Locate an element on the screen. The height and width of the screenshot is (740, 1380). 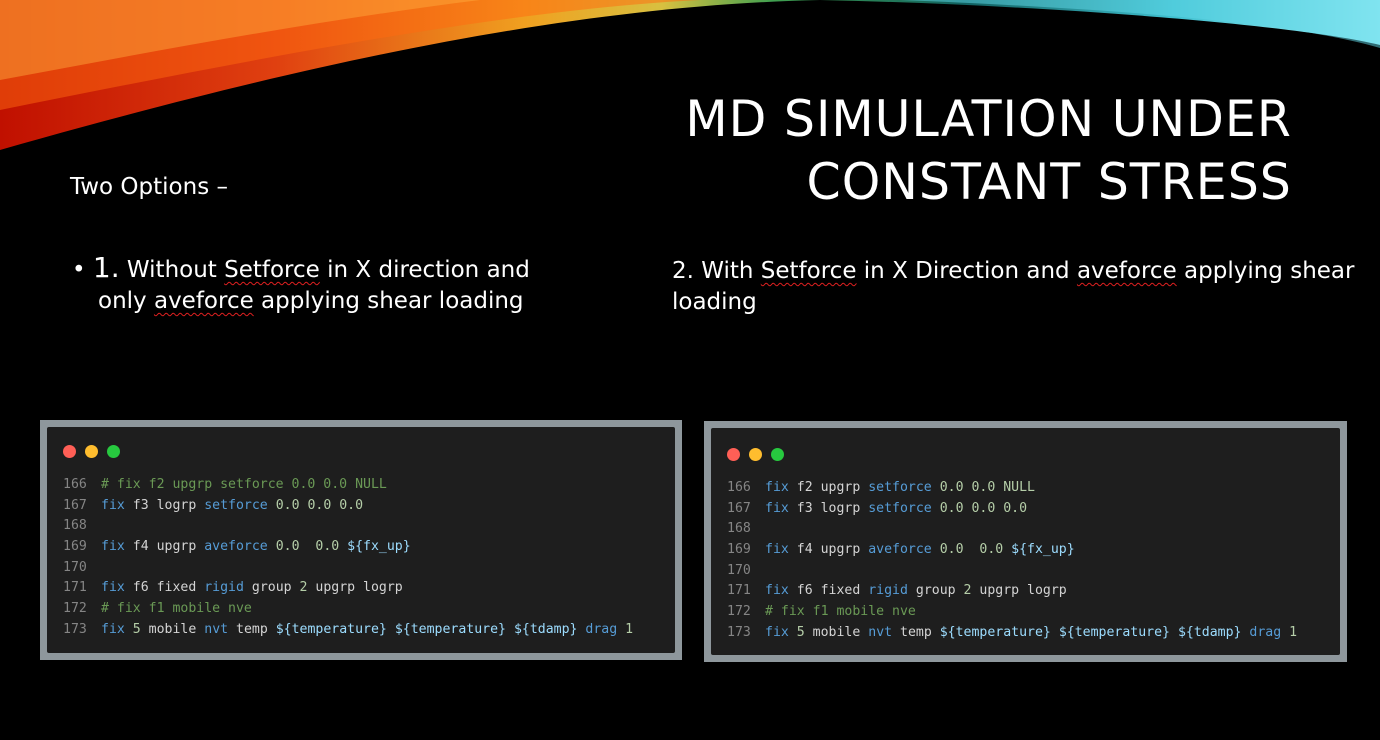
spellcheck-word: Setforce is located at coordinates (808, 271).